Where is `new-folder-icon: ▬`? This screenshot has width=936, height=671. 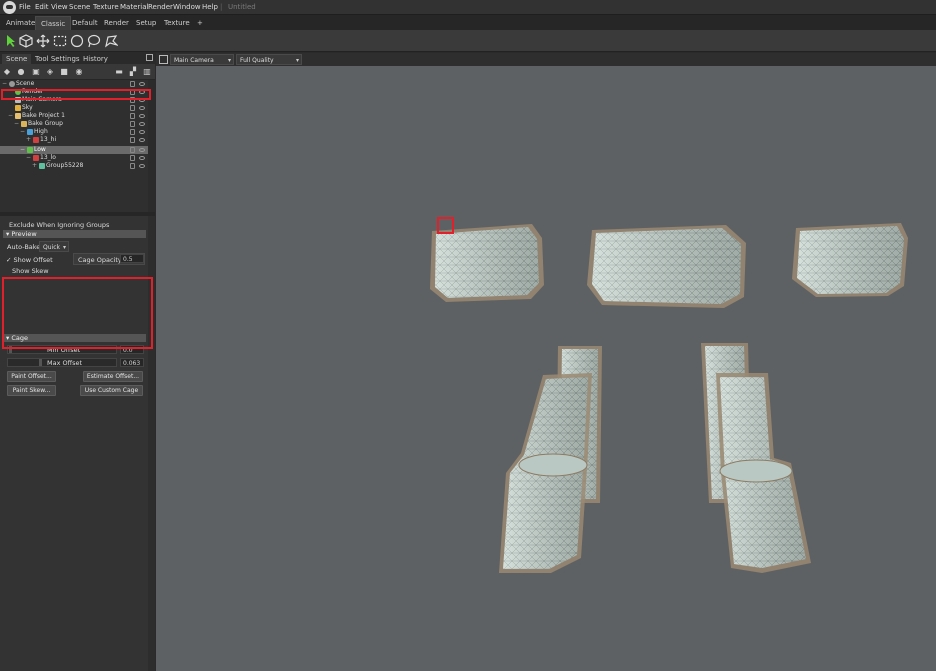
new-folder-icon: ▬ is located at coordinates (119, 72).